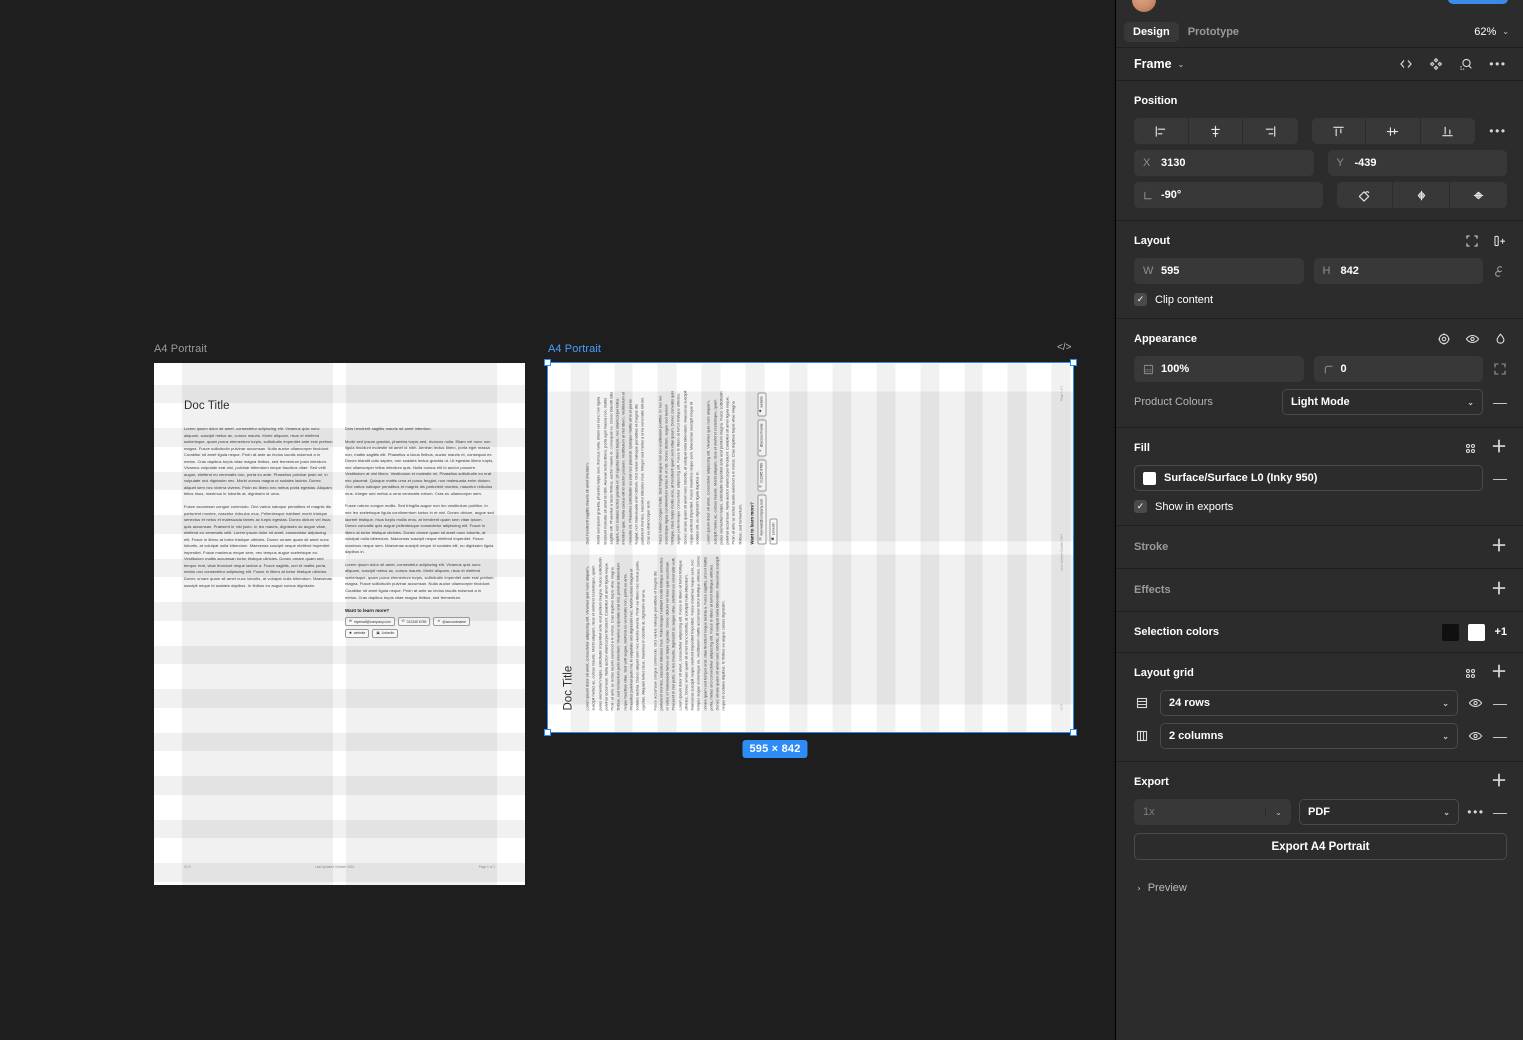 Image resolution: width=1523 pixels, height=1040 pixels. Describe the element at coordinates (1219, 271) in the screenshot. I see `width-field: W 595` at that location.